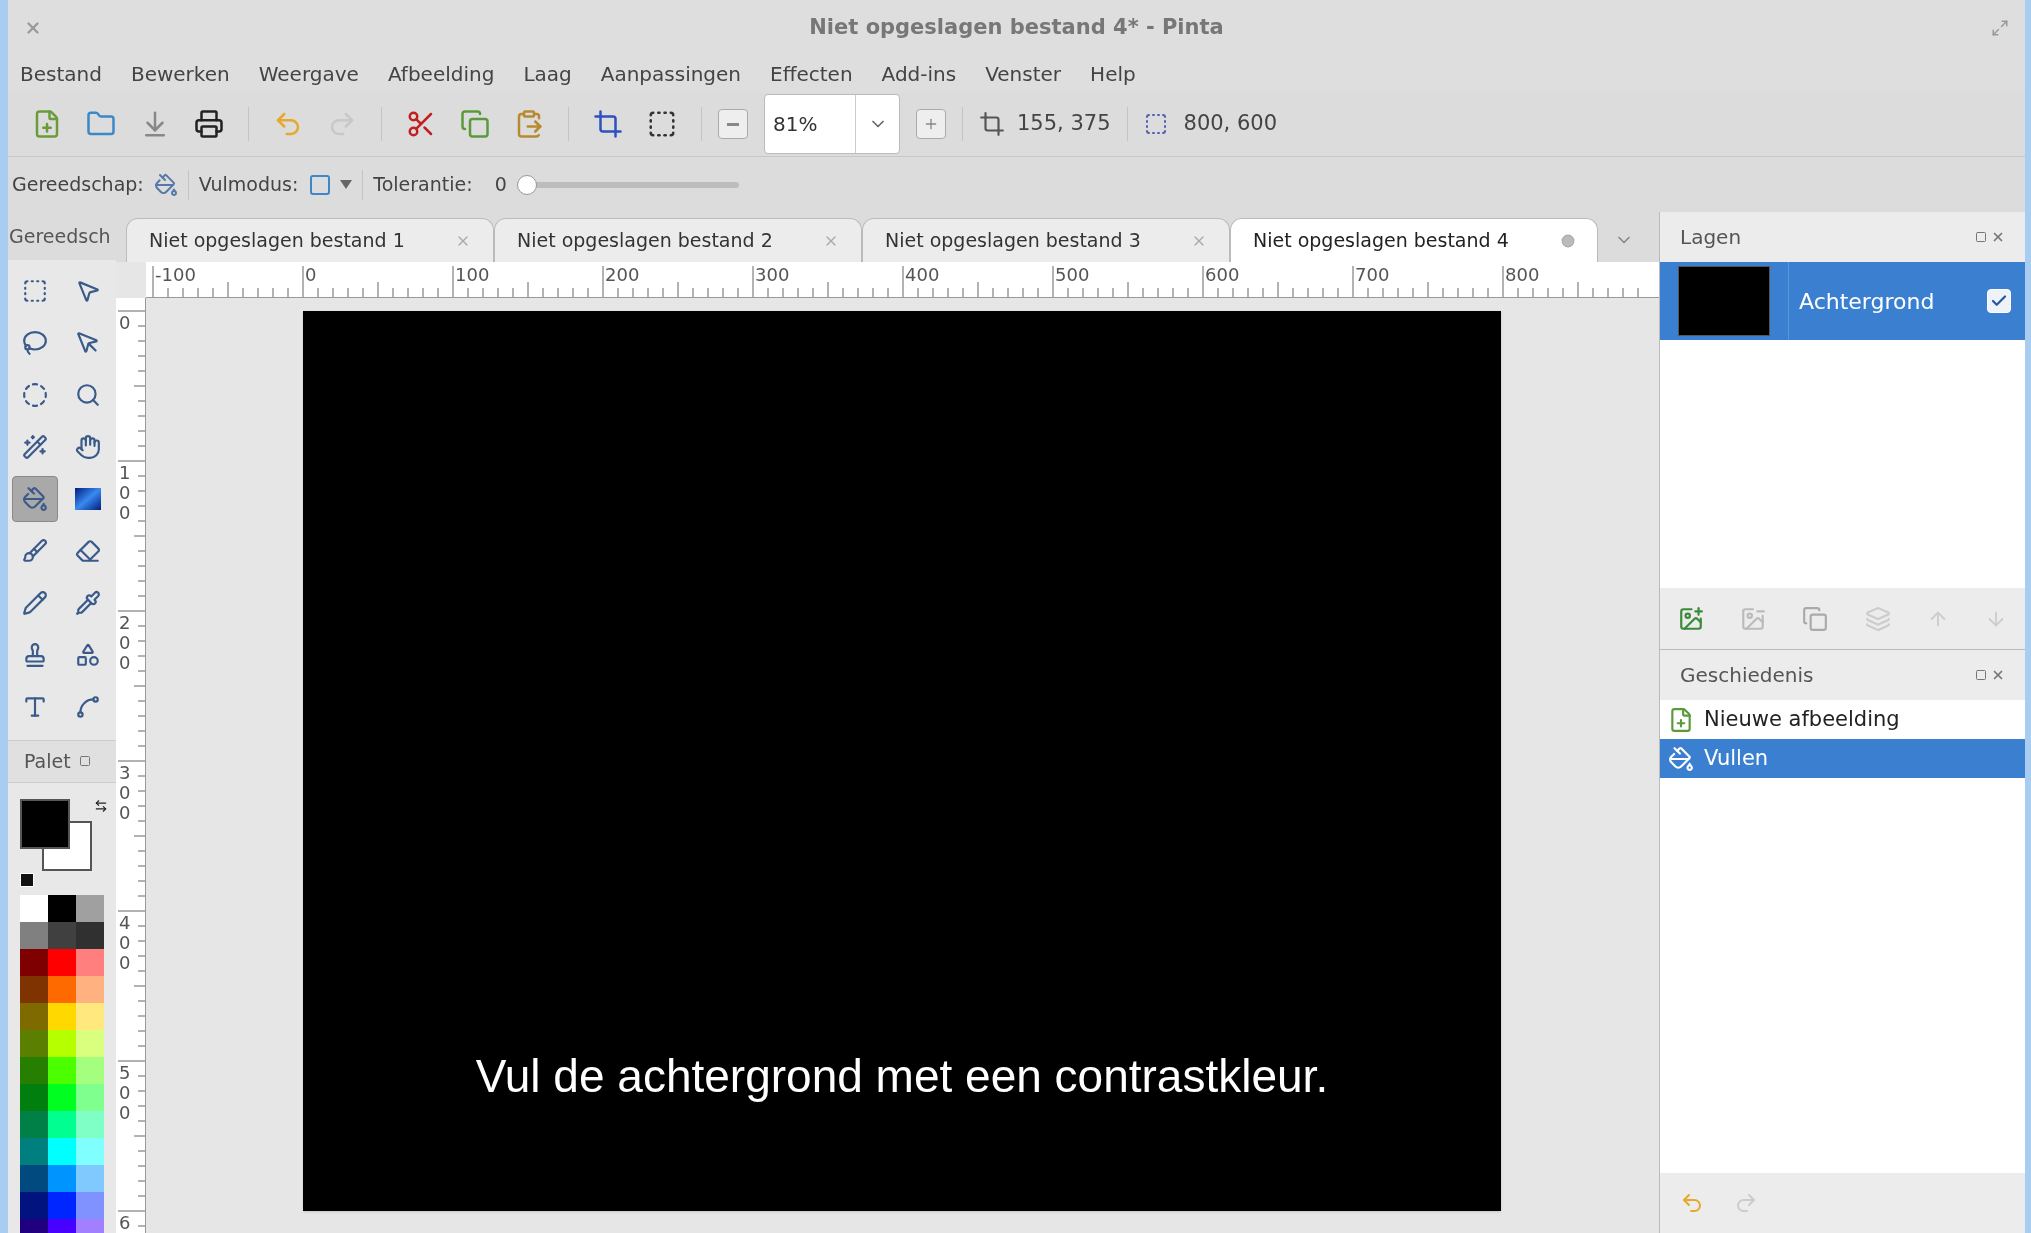 The width and height of the screenshot is (2031, 1233). Describe the element at coordinates (500, 185) in the screenshot. I see `tolerance-value: 0` at that location.